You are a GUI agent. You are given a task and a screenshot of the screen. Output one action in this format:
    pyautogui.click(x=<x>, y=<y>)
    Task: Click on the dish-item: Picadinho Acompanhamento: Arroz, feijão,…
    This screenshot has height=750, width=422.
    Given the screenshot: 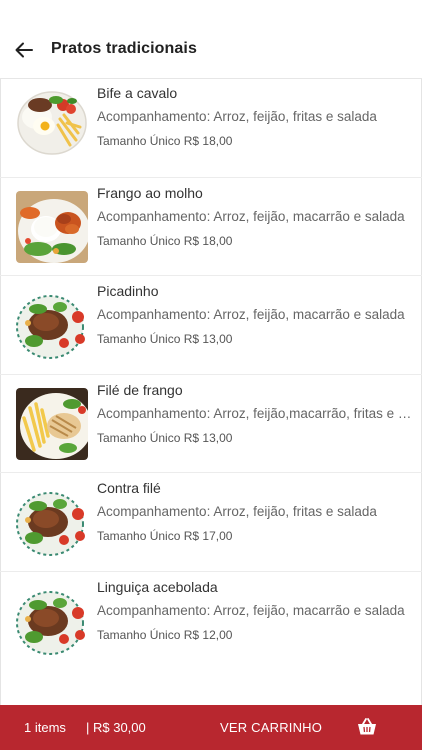 What is the action you would take?
    pyautogui.click(x=211, y=325)
    